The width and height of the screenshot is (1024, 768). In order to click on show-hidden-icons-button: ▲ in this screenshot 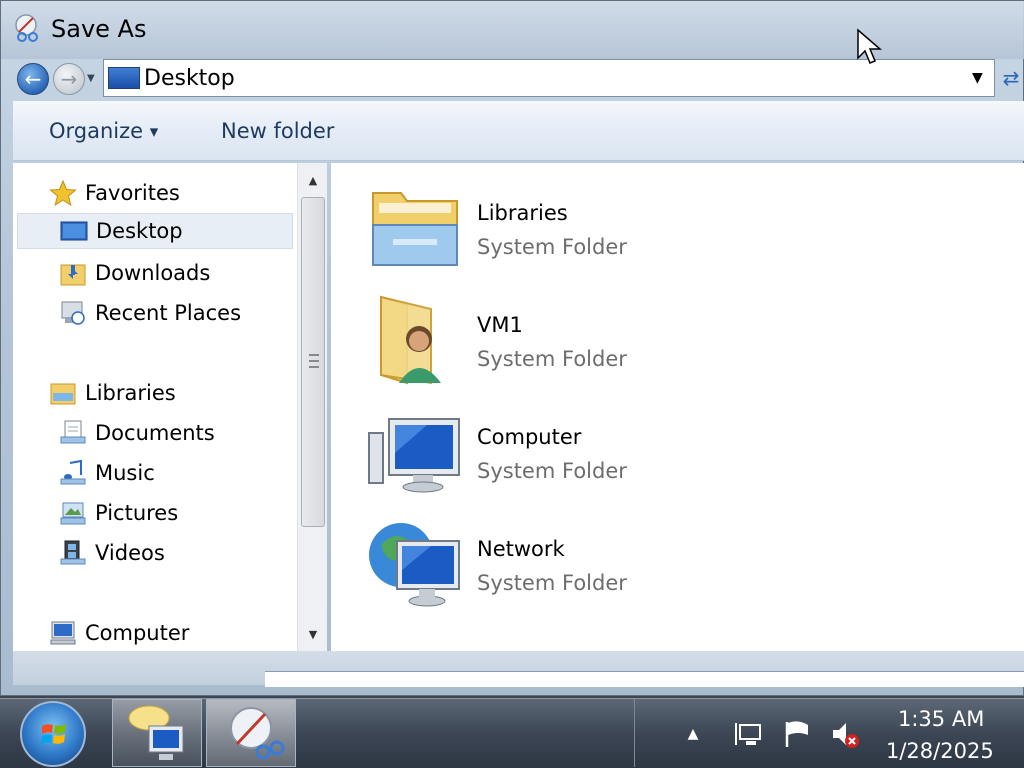, I will do `click(693, 734)`.